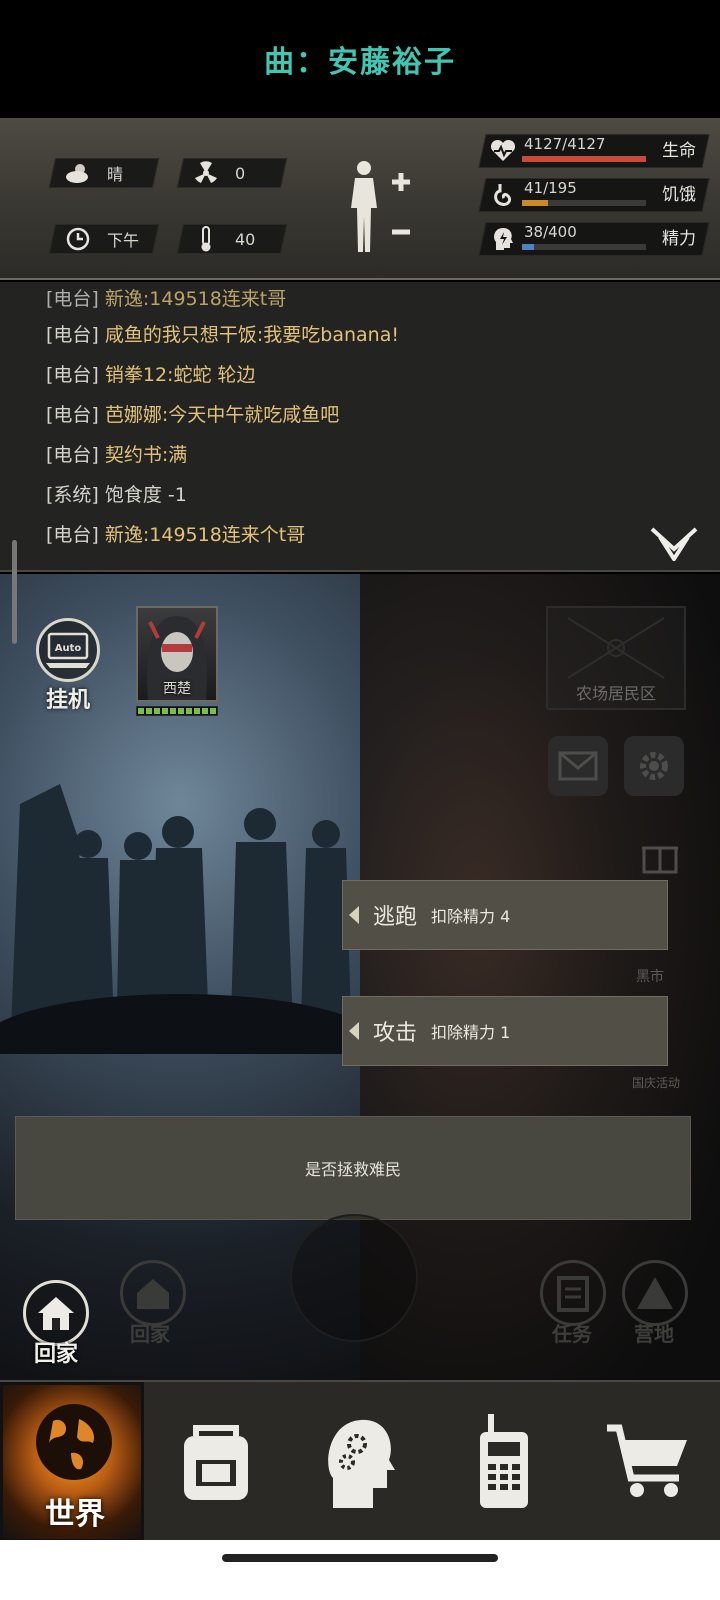  What do you see at coordinates (660, 860) in the screenshot?
I see `gift-icon` at bounding box center [660, 860].